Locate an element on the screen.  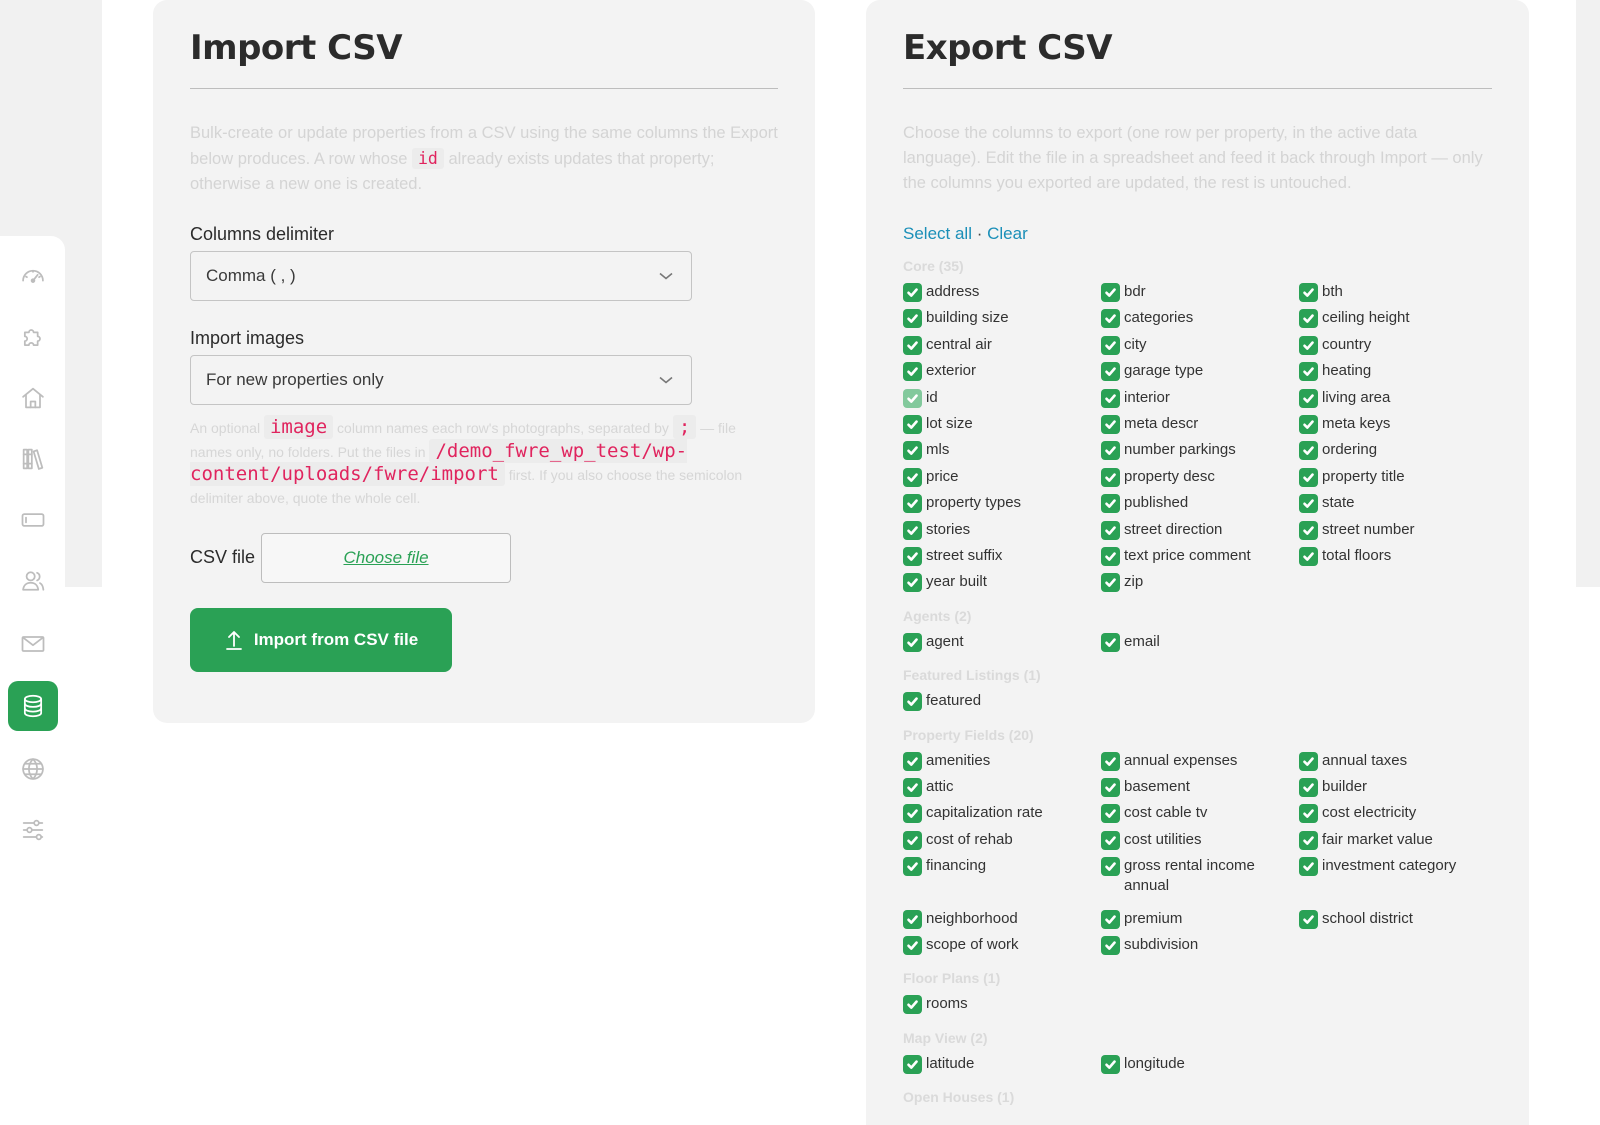
export-column-option: country is located at coordinates (1394, 345).